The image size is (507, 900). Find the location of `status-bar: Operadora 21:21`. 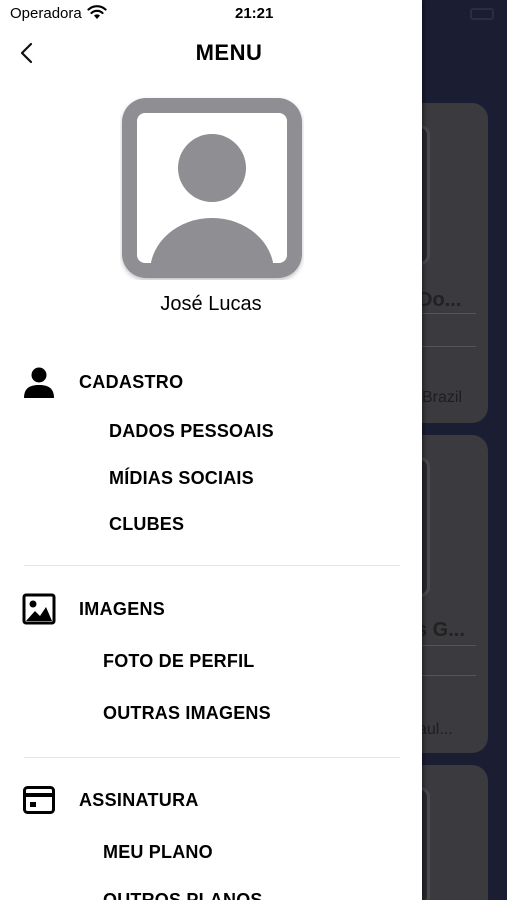

status-bar: Operadora 21:21 is located at coordinates (211, 14).